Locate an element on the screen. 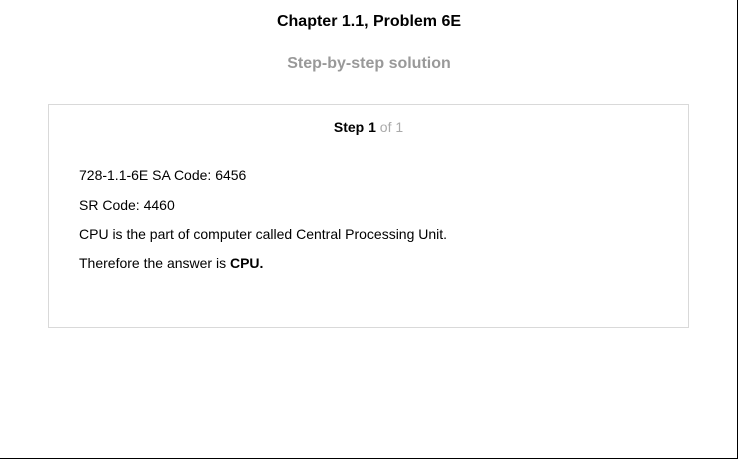 The width and height of the screenshot is (738, 459). answer-prefix: Therefore the answer is is located at coordinates (153, 263).